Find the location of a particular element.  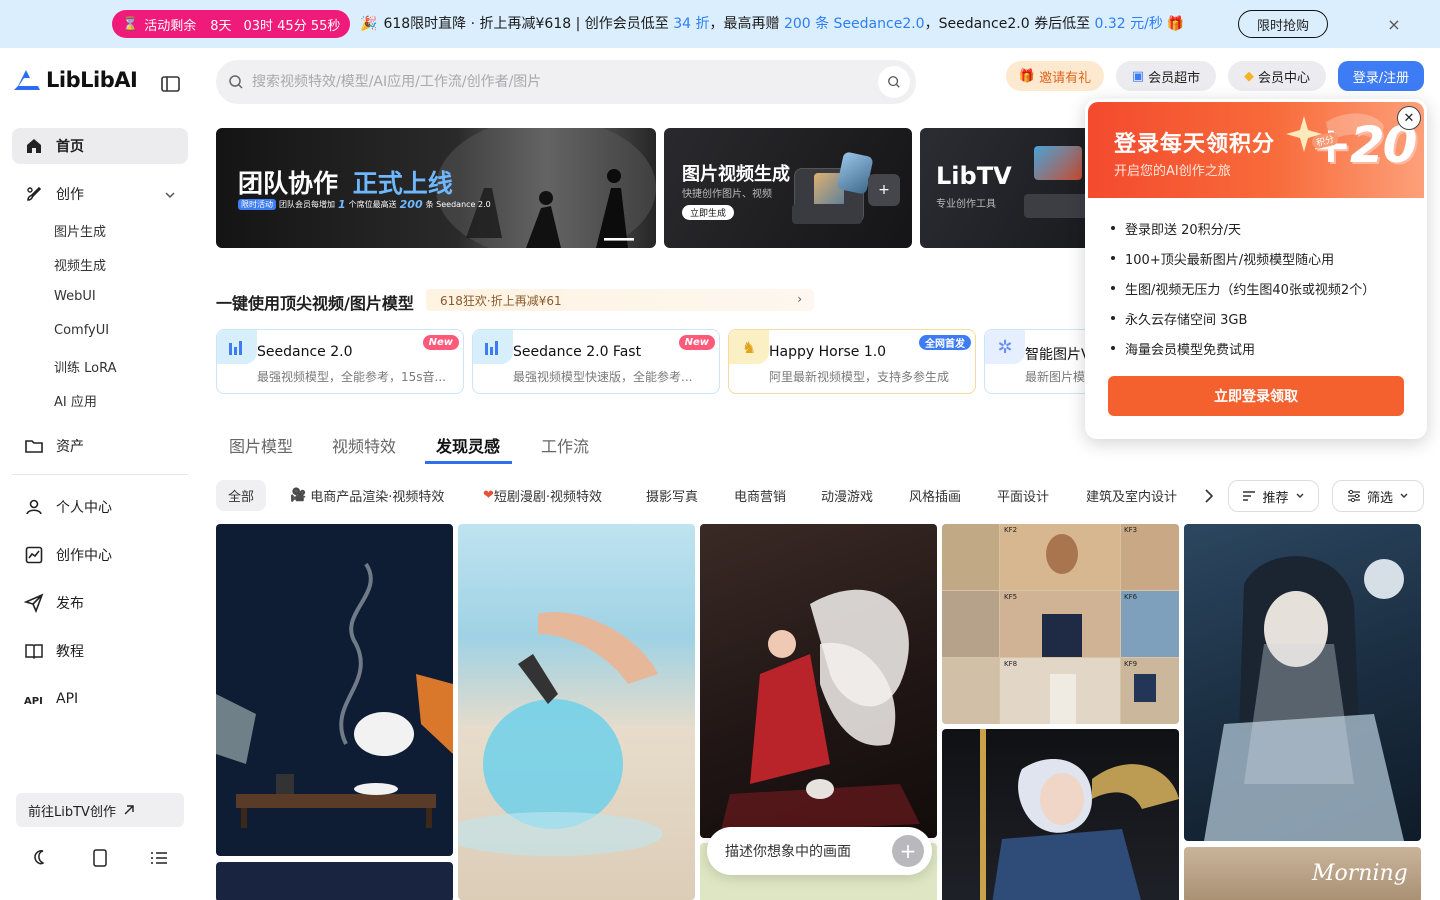

sidebar-toggle-icon is located at coordinates (171, 84).